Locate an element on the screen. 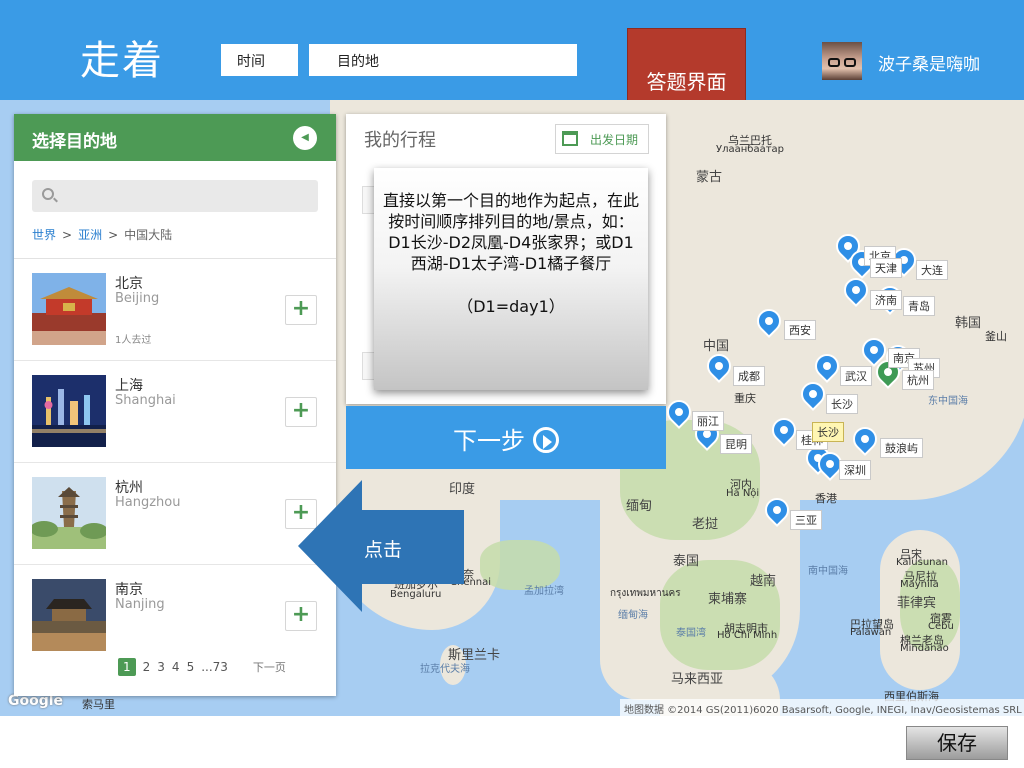 The height and width of the screenshot is (768, 1024). city-tag-wuhan: 武汉 is located at coordinates (856, 376).